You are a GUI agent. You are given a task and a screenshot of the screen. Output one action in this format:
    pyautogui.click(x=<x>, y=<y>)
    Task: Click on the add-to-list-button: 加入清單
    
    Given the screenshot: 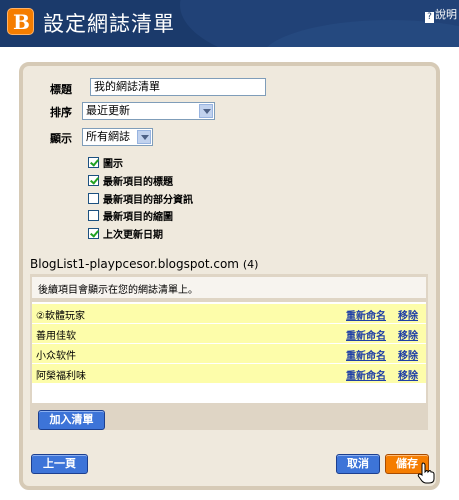 What is the action you would take?
    pyautogui.click(x=71, y=420)
    